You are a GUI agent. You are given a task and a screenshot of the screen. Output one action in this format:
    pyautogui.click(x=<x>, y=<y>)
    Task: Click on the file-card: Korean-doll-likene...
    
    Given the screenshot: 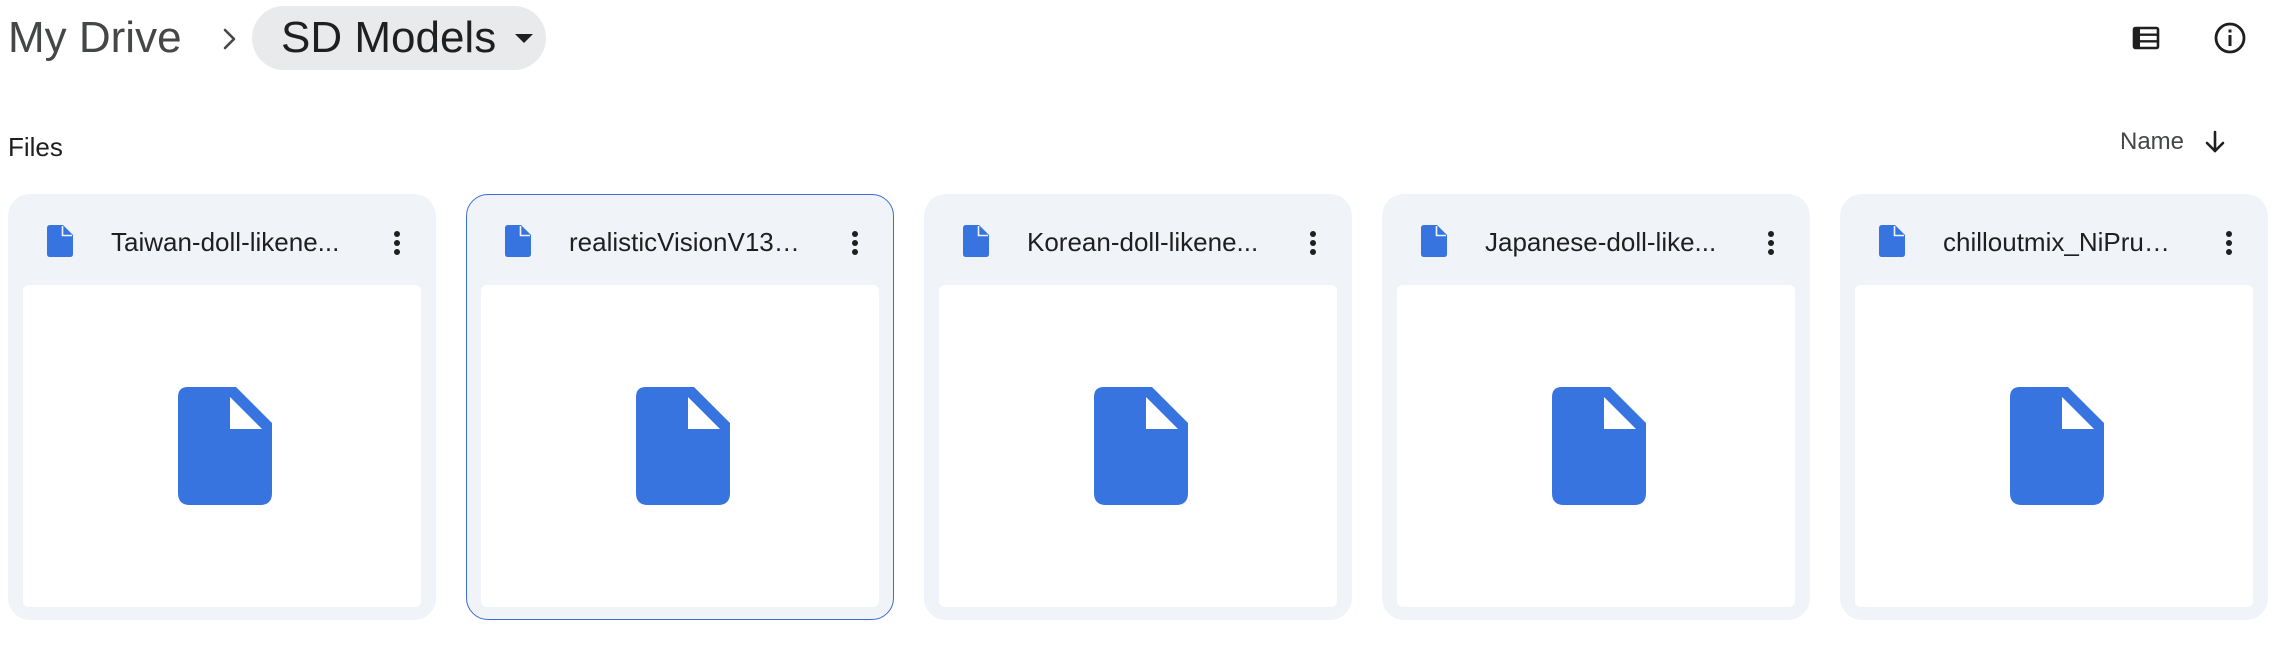 What is the action you would take?
    pyautogui.click(x=1138, y=407)
    